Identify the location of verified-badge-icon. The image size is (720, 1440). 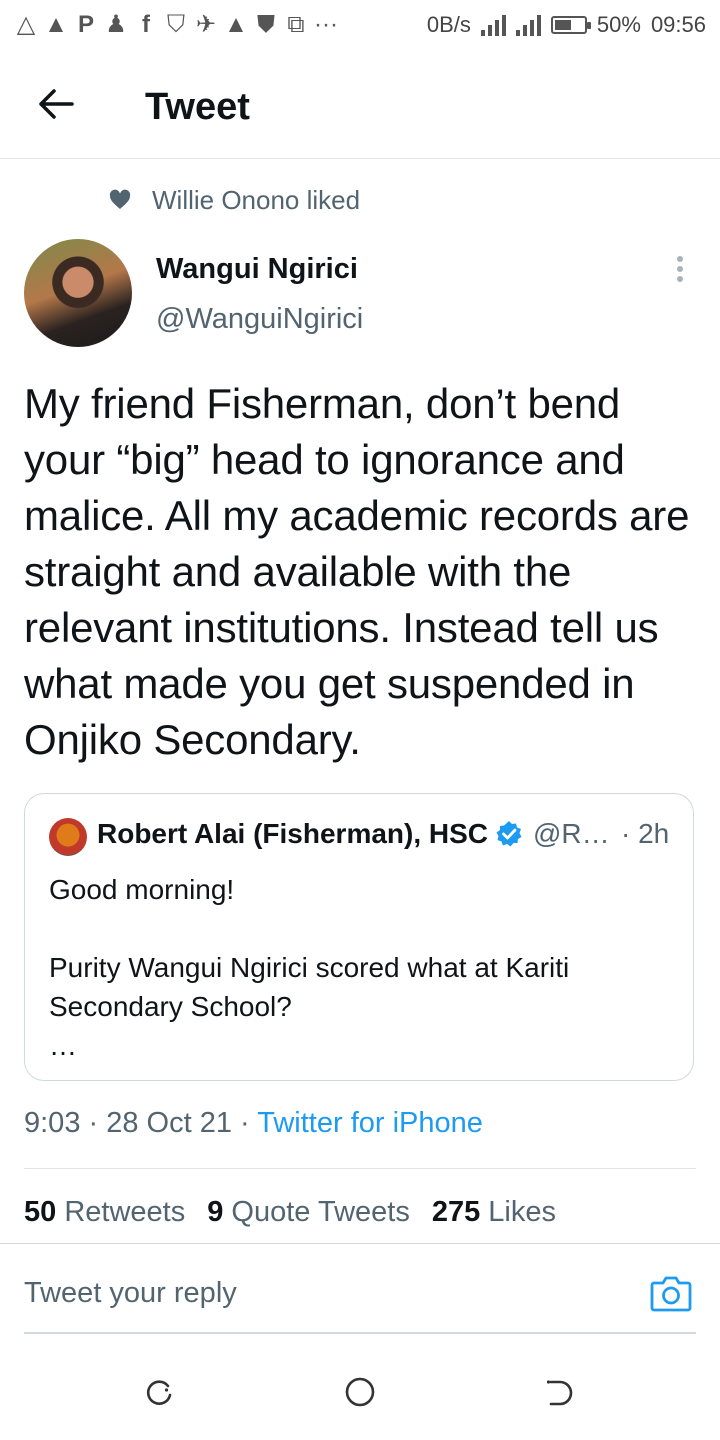
(509, 834).